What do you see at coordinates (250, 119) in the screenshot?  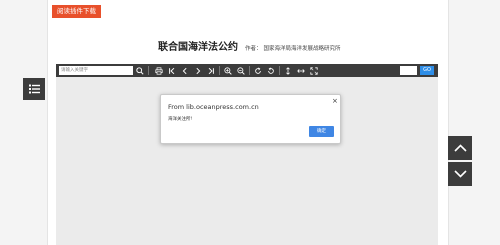 I see `alert-dialog: From lib.oceanpress.com.cn × 海洋关注所! 确定` at bounding box center [250, 119].